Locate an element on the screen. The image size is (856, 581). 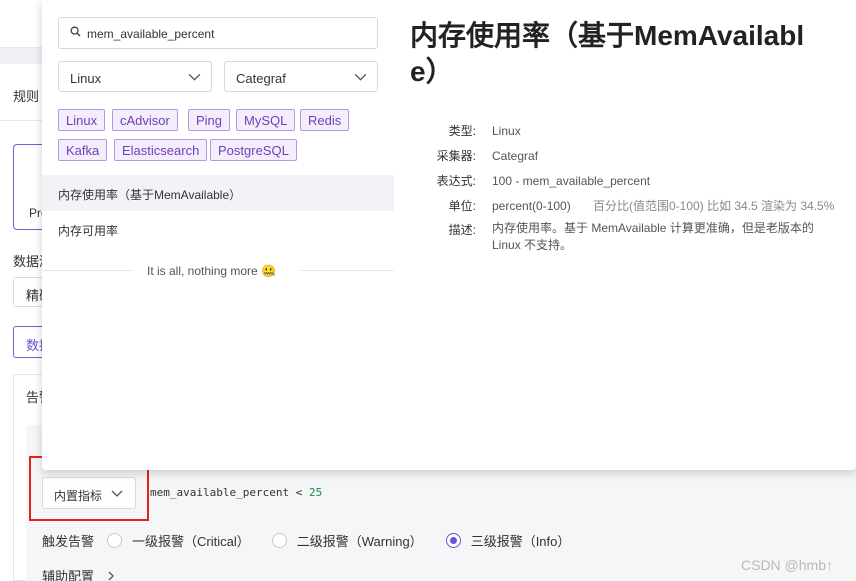
severity-warning-label: 二级报警（Warning） is located at coordinates (360, 540).